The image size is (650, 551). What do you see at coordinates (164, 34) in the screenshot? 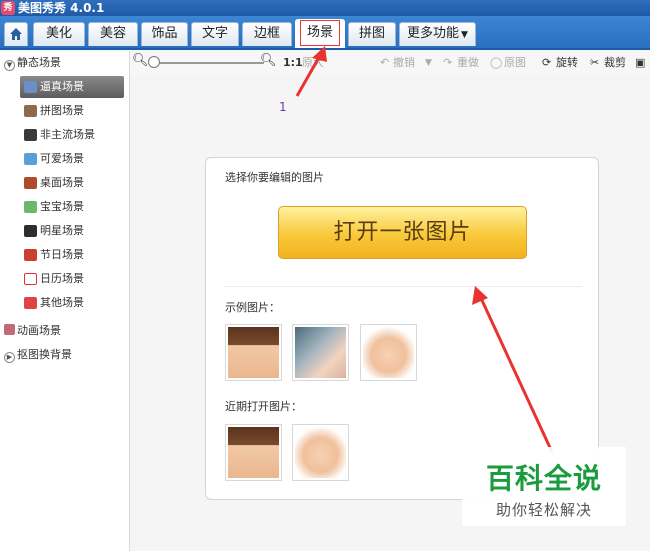
I see `tab-accessories: 饰品` at bounding box center [164, 34].